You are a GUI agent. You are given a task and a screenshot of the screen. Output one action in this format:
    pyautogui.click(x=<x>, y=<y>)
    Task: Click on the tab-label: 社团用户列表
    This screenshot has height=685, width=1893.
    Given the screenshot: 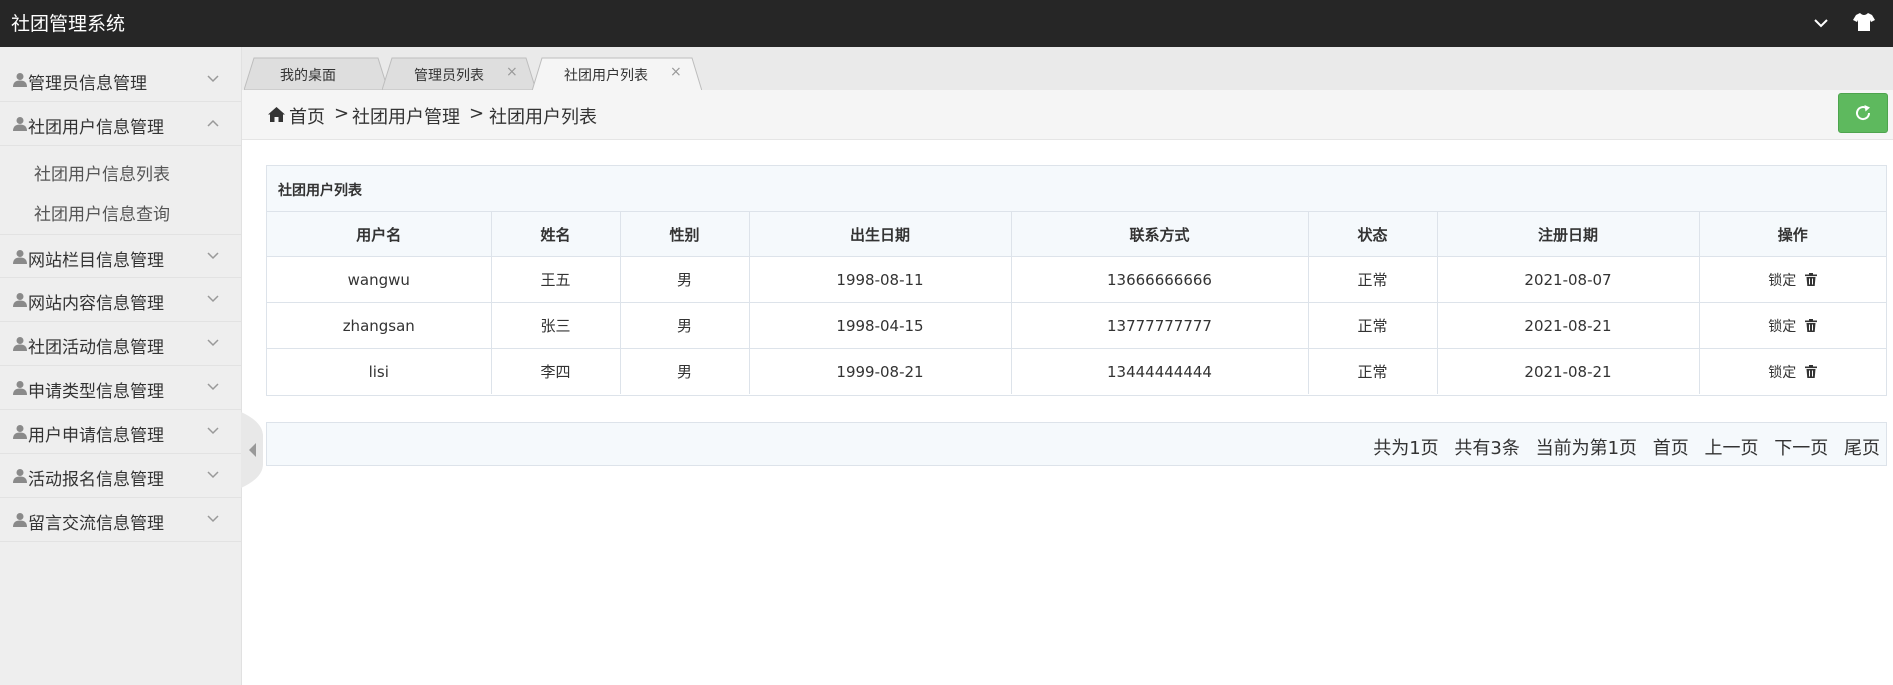 What is the action you would take?
    pyautogui.click(x=606, y=76)
    